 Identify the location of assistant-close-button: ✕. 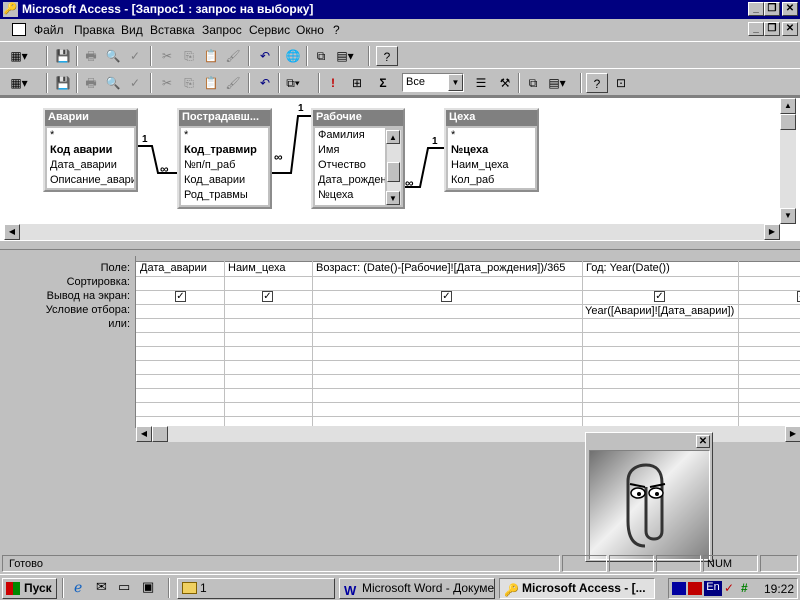
(703, 441).